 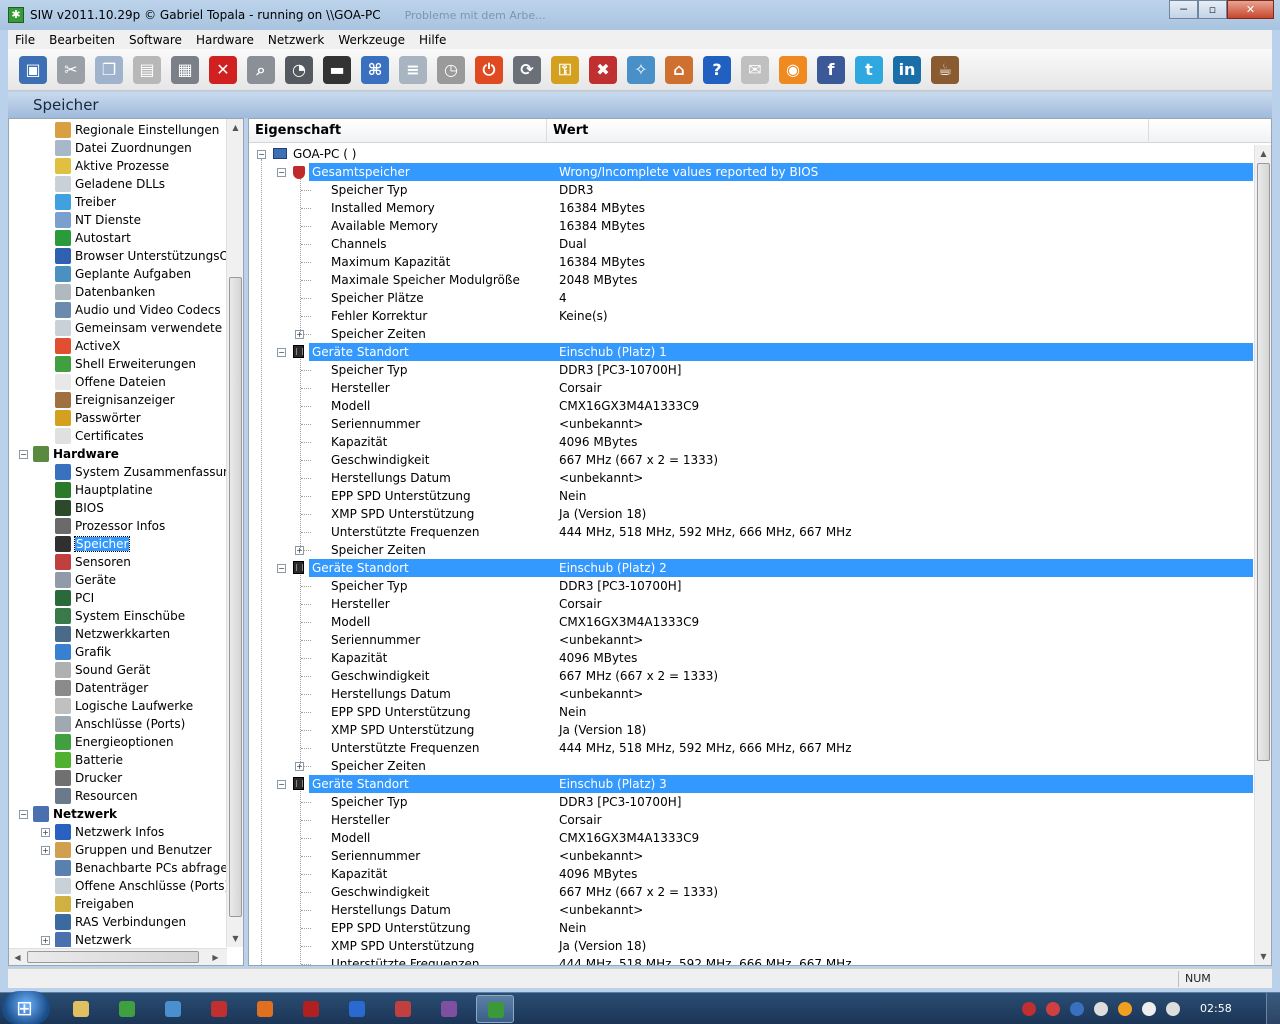 What do you see at coordinates (101, 688) in the screenshot?
I see `tree-item-datenträger: Datenträger` at bounding box center [101, 688].